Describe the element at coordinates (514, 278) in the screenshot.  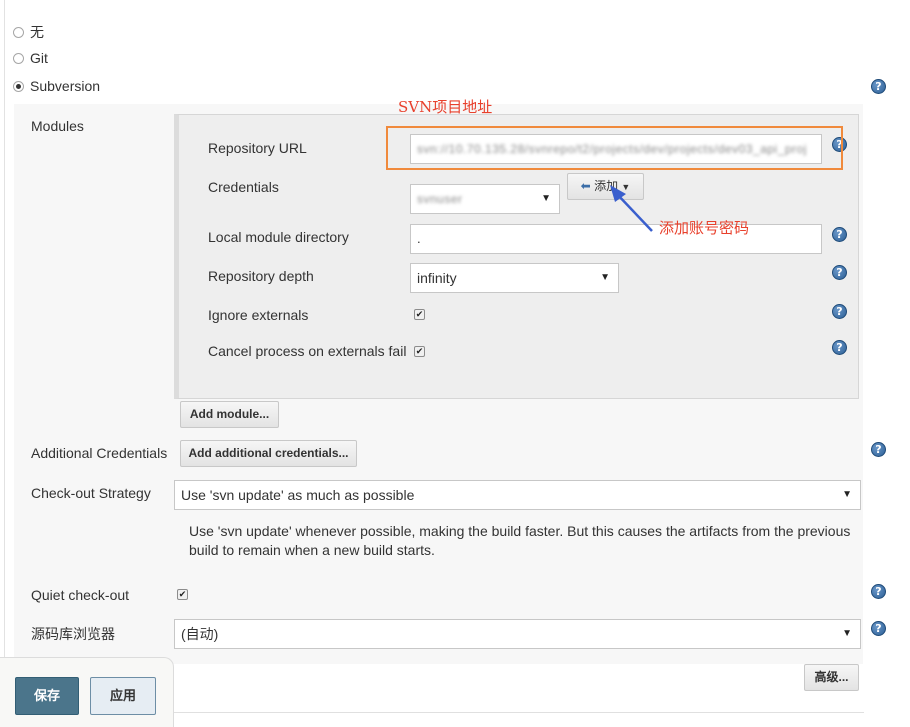
I see `repository-depth-select: infinity ▼` at that location.